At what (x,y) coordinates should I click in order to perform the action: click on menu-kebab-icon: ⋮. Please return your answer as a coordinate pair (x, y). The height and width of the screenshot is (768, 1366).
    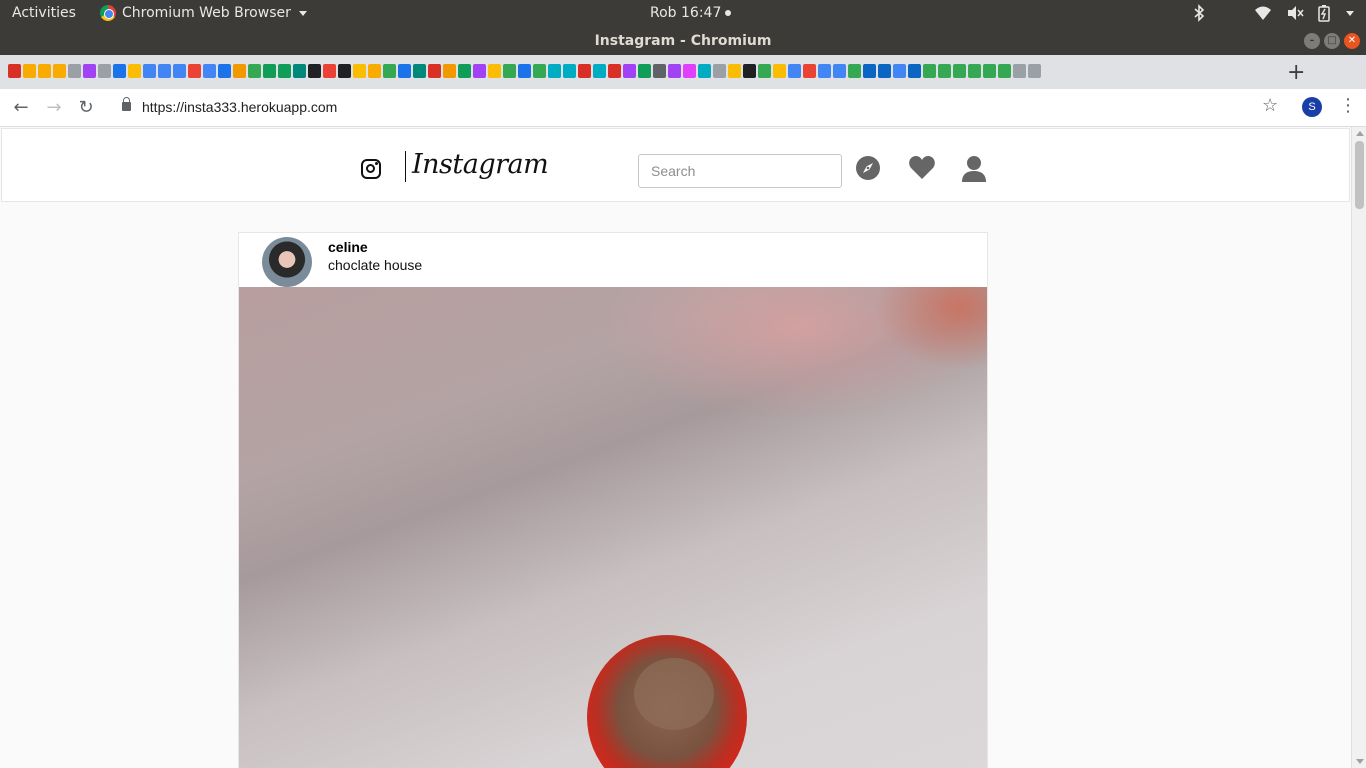
    Looking at the image, I should click on (1348, 105).